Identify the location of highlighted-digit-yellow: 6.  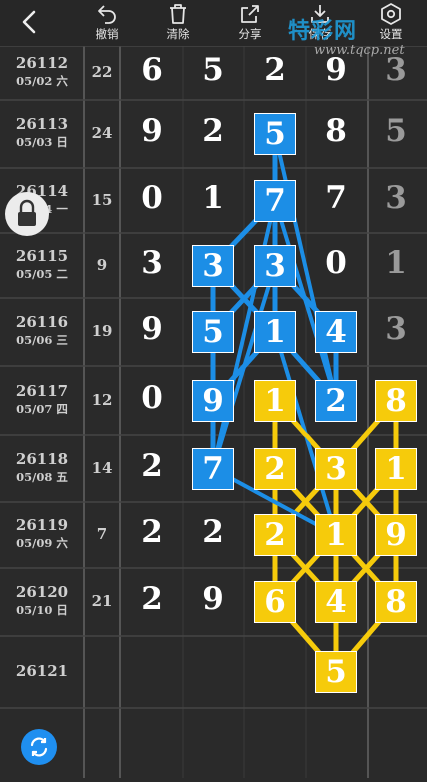
(275, 602).